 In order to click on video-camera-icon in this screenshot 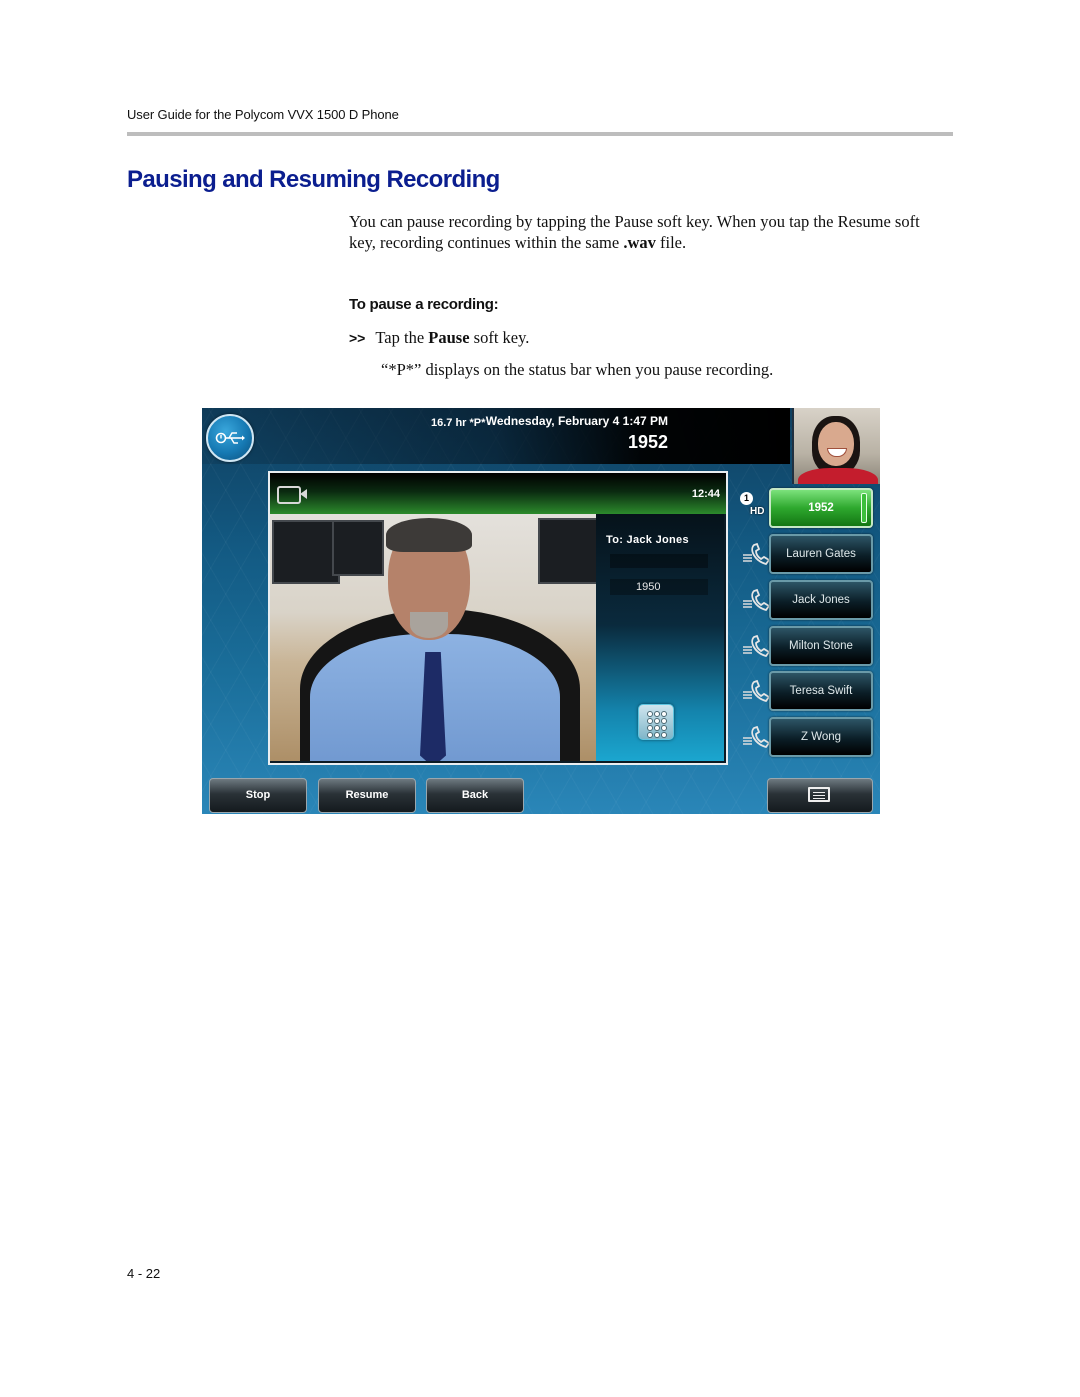, I will do `click(292, 495)`.